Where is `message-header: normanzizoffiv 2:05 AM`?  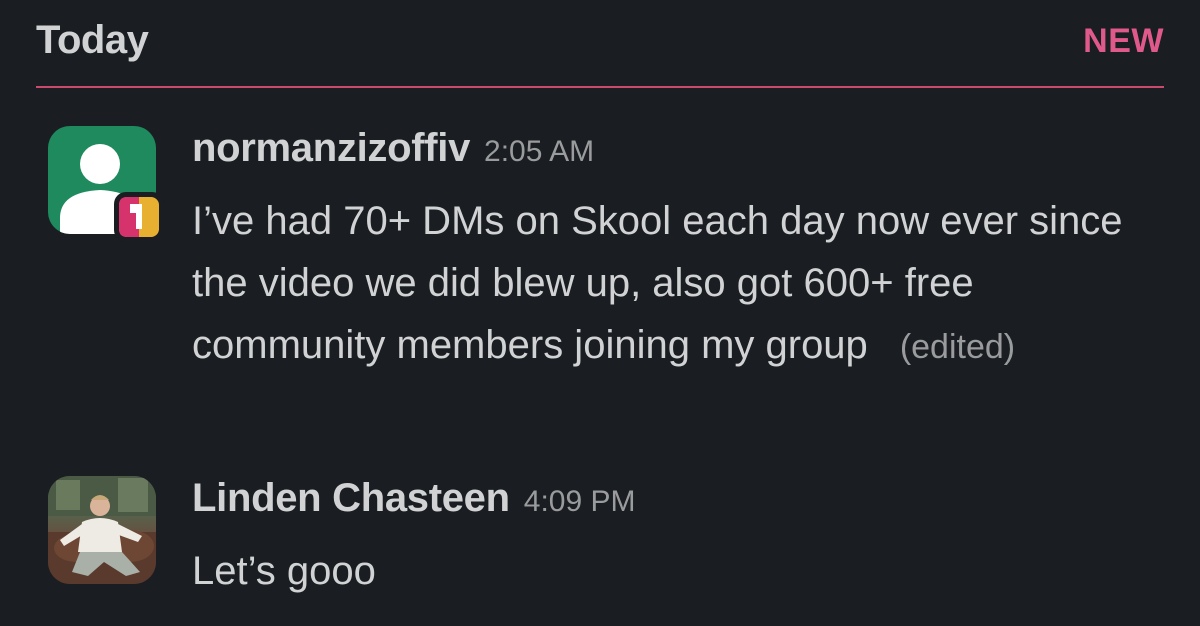
message-header: normanzizoffiv 2:05 AM is located at coordinates (678, 158).